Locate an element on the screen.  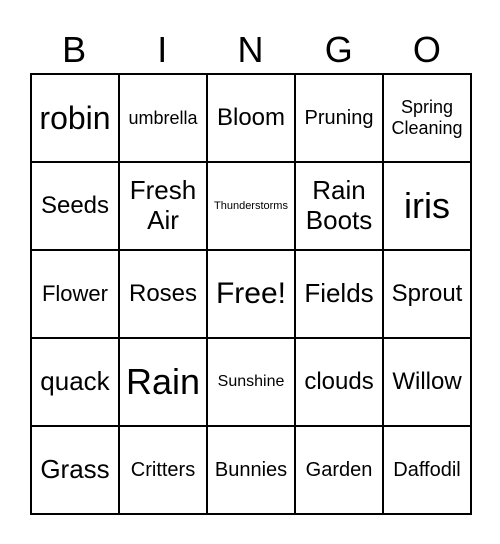
bingo-cell: Flower is located at coordinates (75, 294).